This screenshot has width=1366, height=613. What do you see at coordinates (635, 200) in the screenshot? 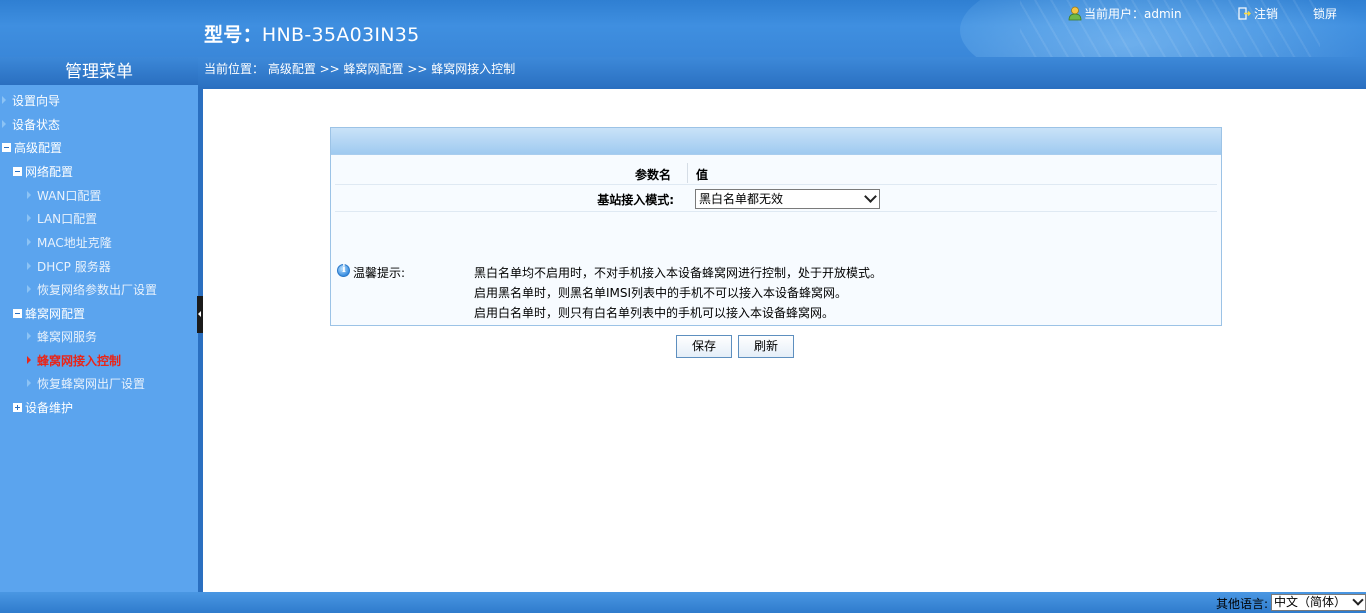
I see `access-mode-label: 基站接入模式:` at bounding box center [635, 200].